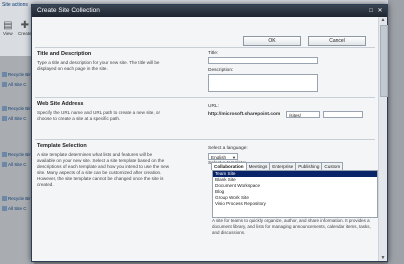 This screenshot has width=404, height=264. What do you see at coordinates (209, 11) in the screenshot?
I see `dialog-titlebar: Create Site Collection □ ✕` at bounding box center [209, 11].